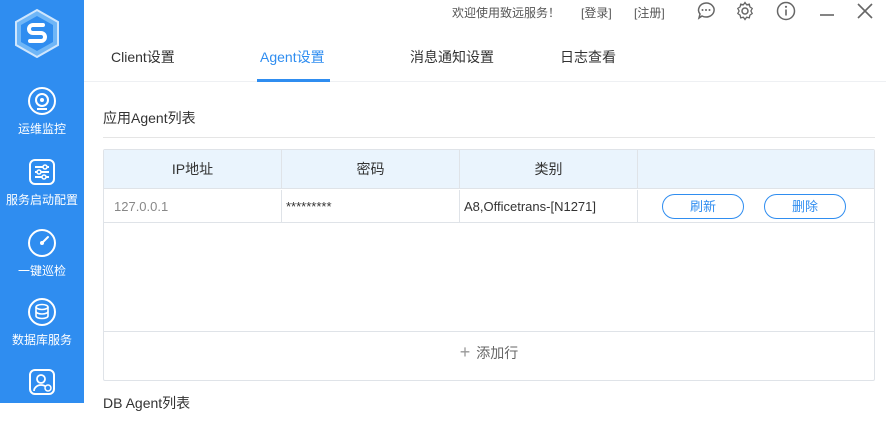 The width and height of the screenshot is (886, 437). I want to click on divider, so click(489, 137).